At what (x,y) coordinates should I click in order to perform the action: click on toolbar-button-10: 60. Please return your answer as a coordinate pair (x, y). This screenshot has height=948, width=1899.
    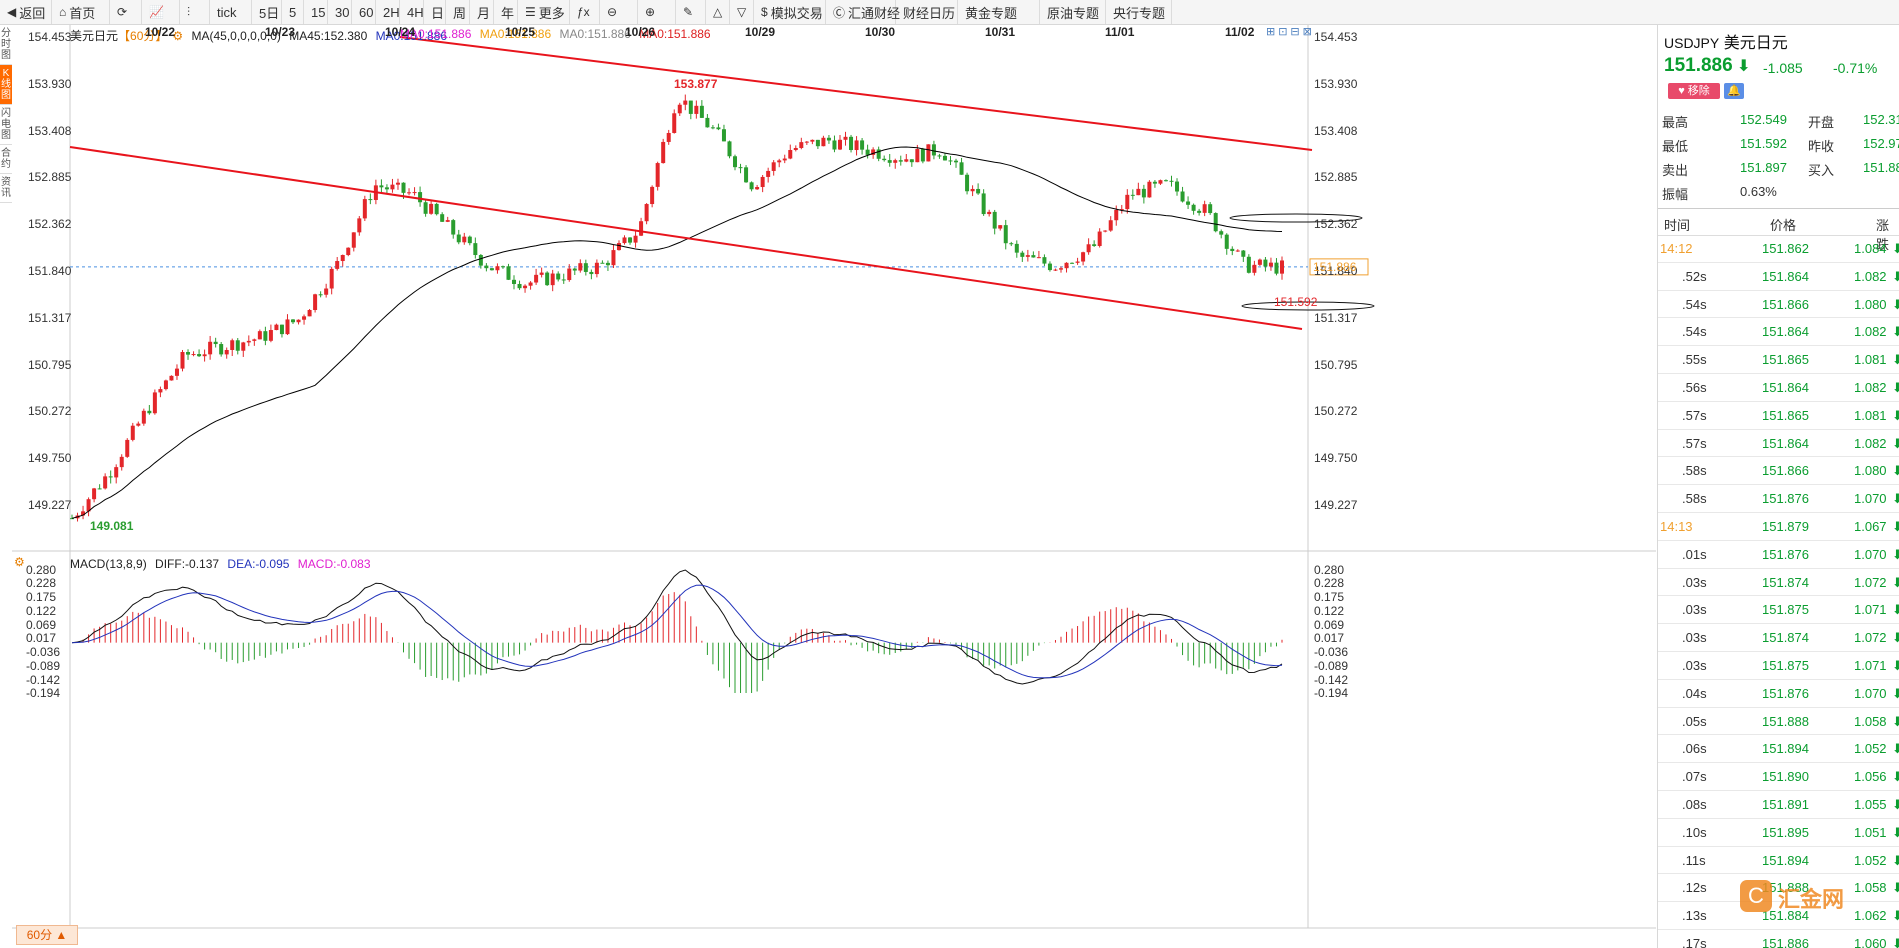
    Looking at the image, I should click on (364, 12).